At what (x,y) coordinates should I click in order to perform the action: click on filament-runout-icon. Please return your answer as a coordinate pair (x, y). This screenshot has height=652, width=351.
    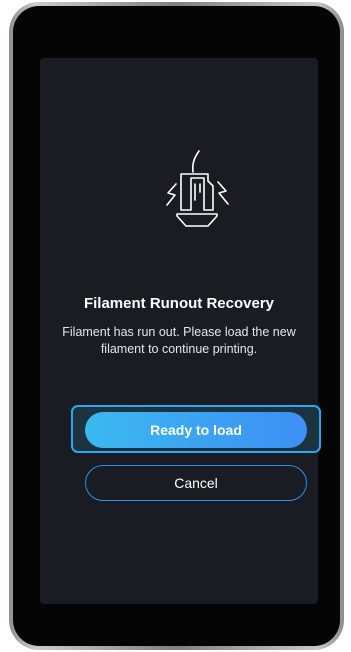
    Looking at the image, I should click on (196, 198).